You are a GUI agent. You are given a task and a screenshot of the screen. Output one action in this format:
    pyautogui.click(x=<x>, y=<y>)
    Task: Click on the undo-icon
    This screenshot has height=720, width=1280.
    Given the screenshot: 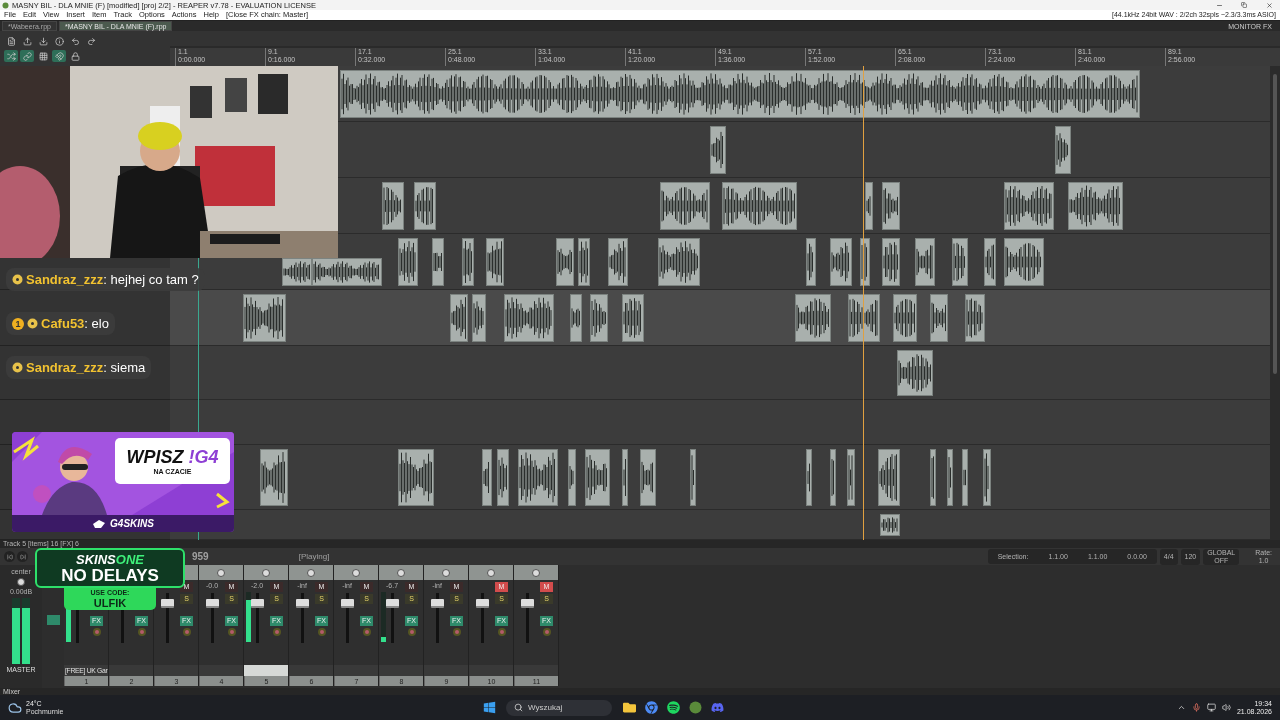 What is the action you would take?
    pyautogui.click(x=75, y=41)
    